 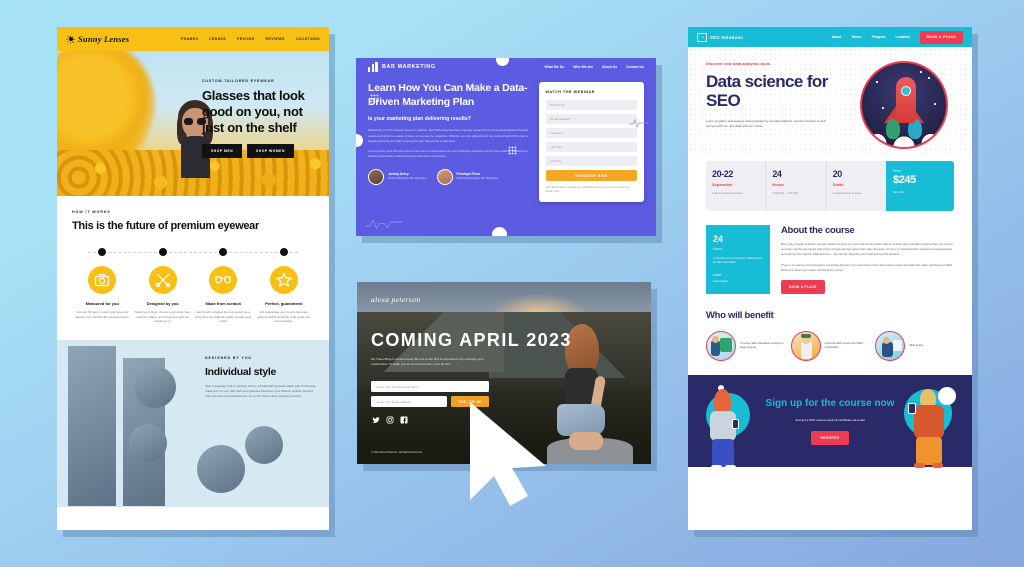 I want to click on m2-logo: BAR MARKETING, so click(x=402, y=67).